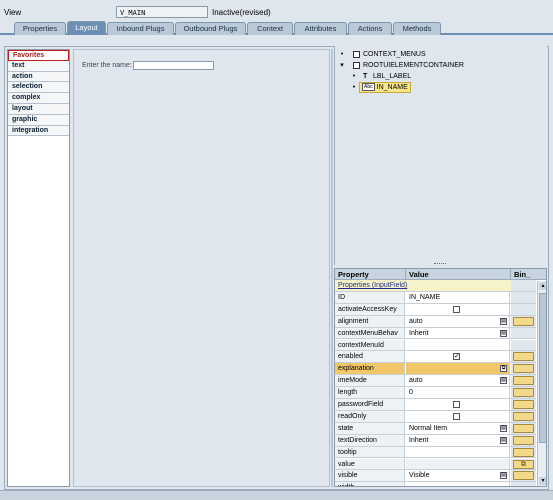  I want to click on tree-node-lbl-label: • T LBL_LABEL, so click(441, 76).